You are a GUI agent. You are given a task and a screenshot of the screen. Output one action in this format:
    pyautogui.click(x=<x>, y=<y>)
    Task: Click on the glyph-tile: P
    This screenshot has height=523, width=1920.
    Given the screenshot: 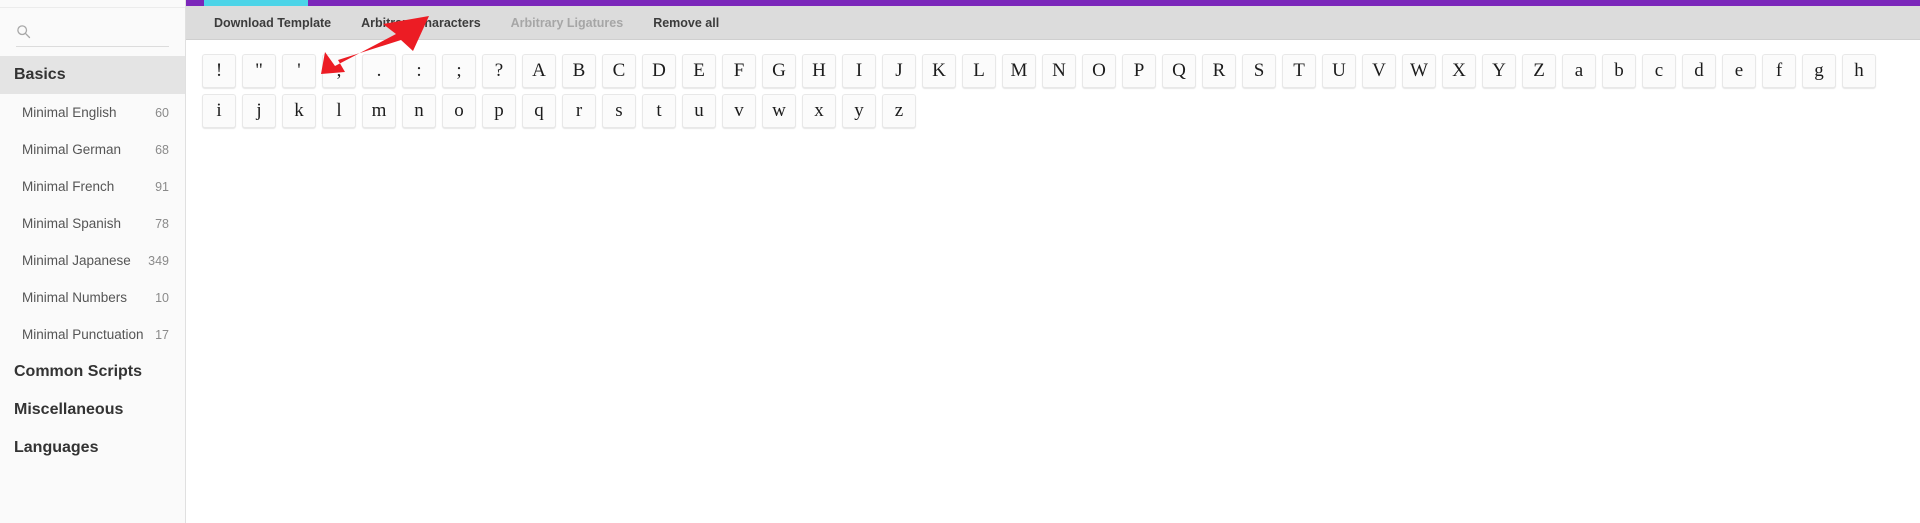 What is the action you would take?
    pyautogui.click(x=1139, y=71)
    